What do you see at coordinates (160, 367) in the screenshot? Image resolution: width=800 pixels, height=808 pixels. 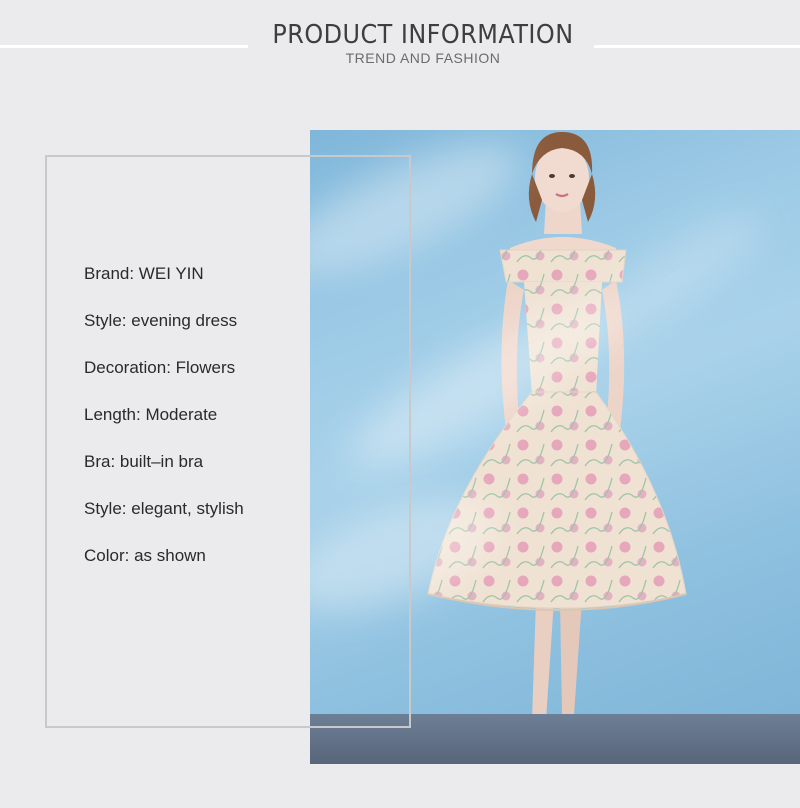 I see `spec-decoration: Decoration: Flowers` at bounding box center [160, 367].